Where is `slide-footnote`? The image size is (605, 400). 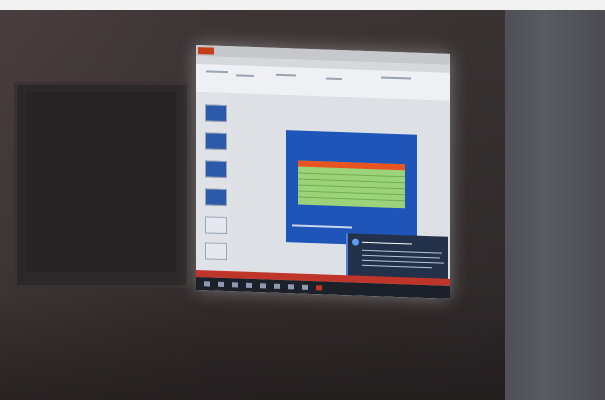 slide-footnote is located at coordinates (322, 226).